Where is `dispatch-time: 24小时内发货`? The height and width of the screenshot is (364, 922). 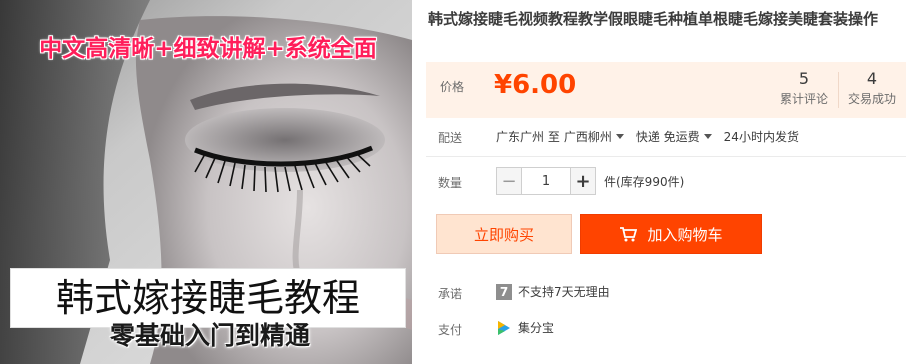 dispatch-time: 24小时内发货 is located at coordinates (761, 137).